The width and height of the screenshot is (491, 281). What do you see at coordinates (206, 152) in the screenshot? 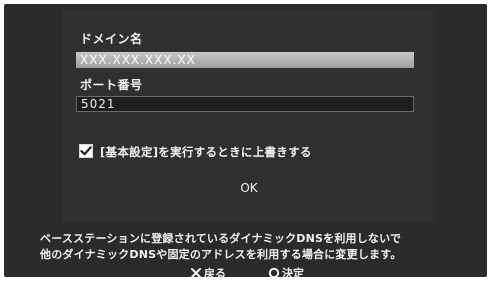
I see `overwrite-checkbox-label: [基本設定]を実行するときに上書きする` at bounding box center [206, 152].